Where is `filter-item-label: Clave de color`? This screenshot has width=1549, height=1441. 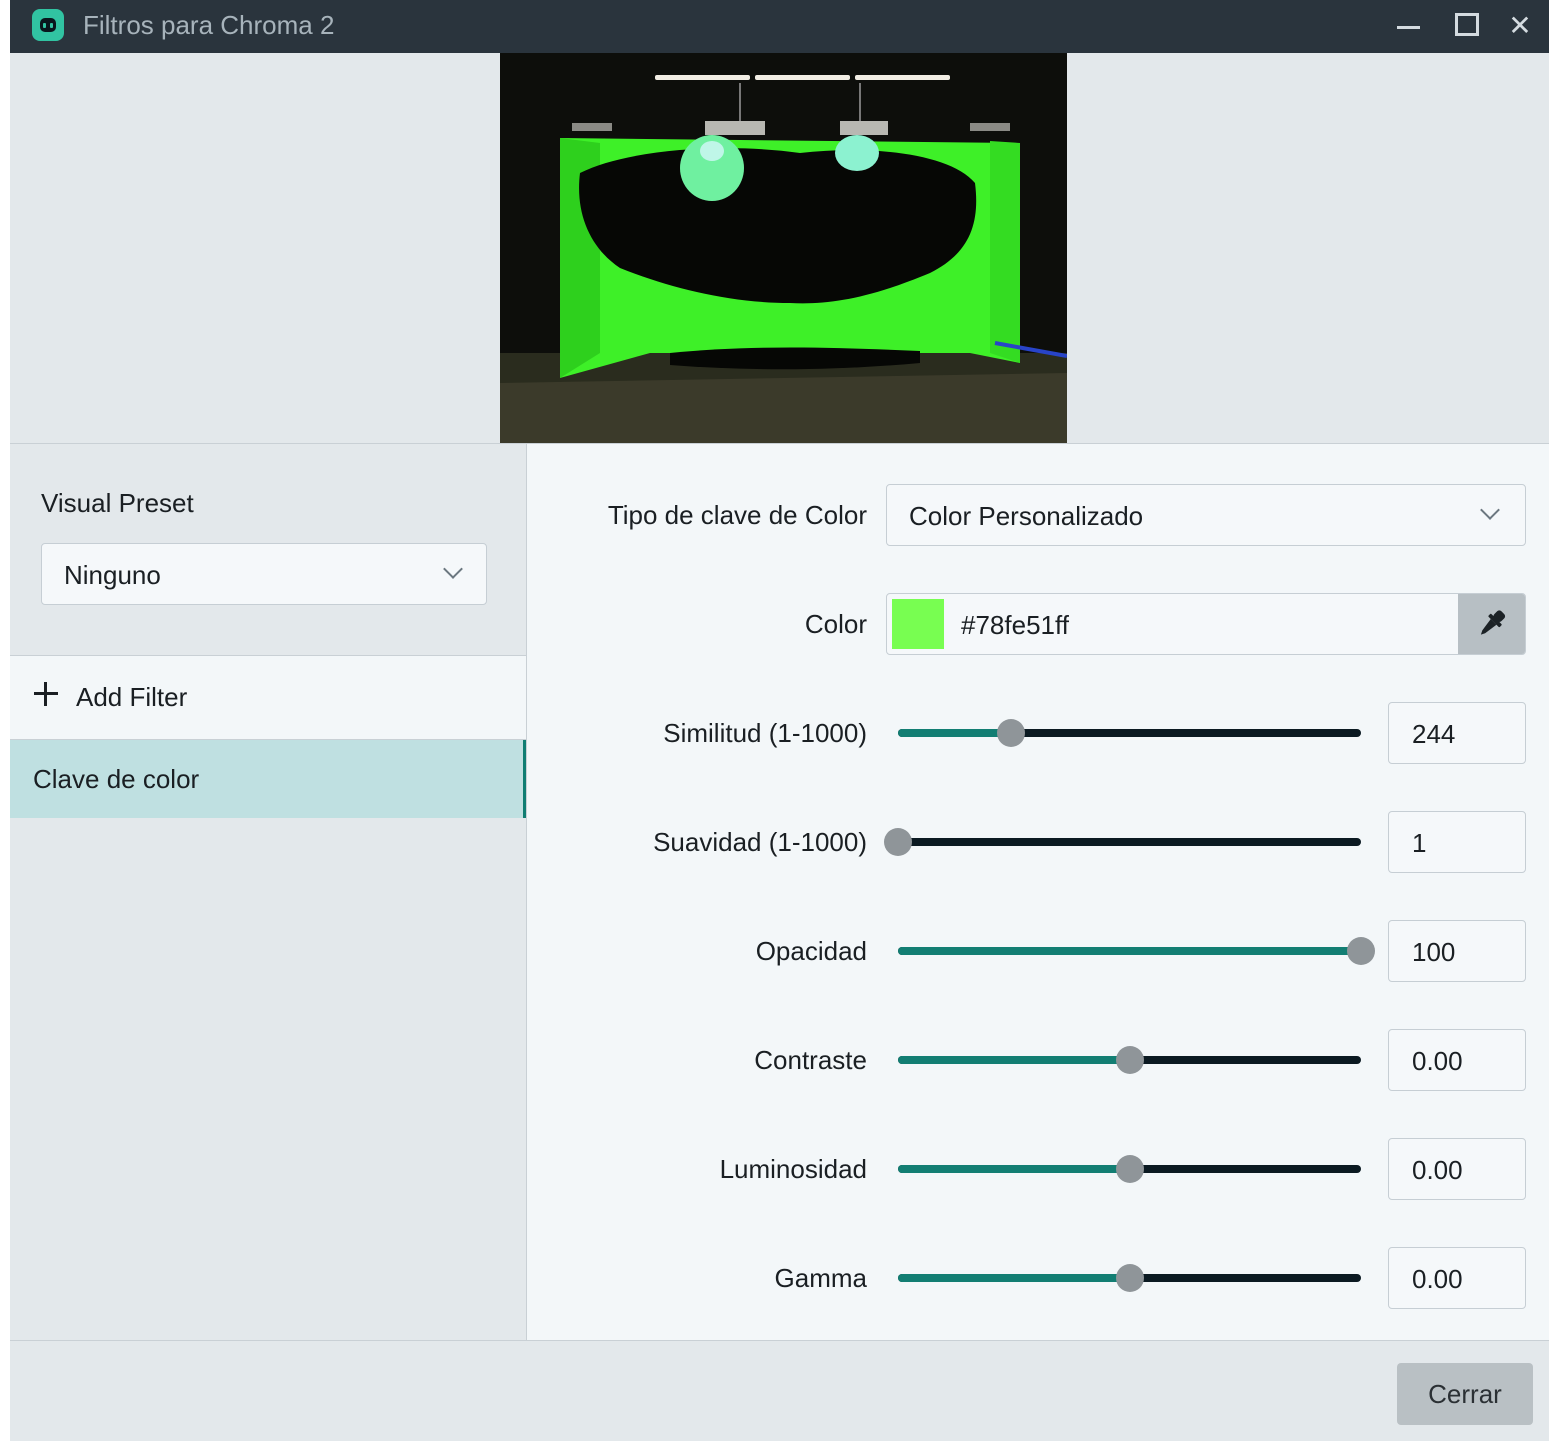
filter-item-label: Clave de color is located at coordinates (116, 779).